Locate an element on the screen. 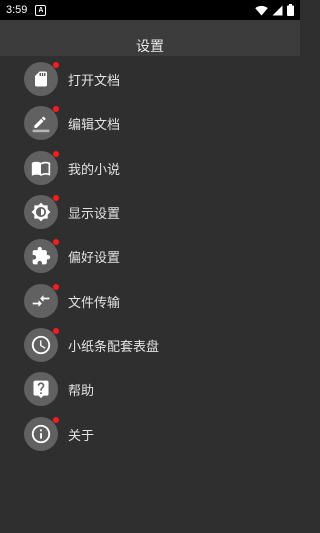  status-bar: 3:59 A is located at coordinates (150, 10).